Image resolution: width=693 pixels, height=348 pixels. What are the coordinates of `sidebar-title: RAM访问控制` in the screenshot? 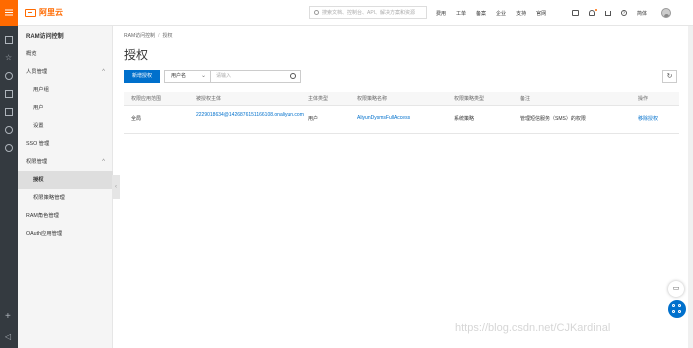 It's located at (45, 37).